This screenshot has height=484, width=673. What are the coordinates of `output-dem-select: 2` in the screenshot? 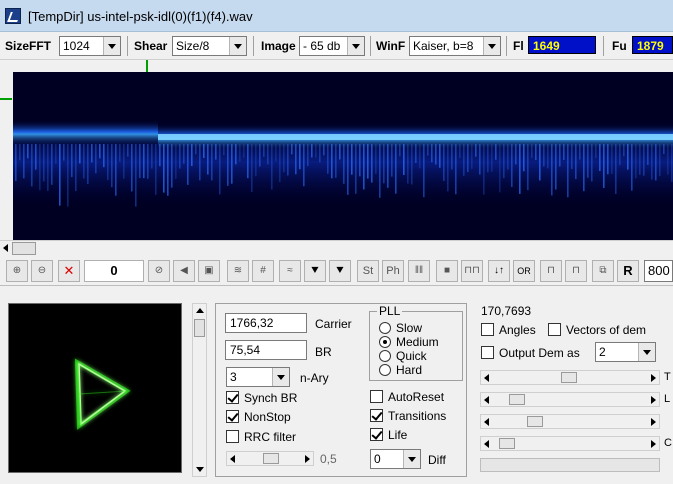 It's located at (625, 352).